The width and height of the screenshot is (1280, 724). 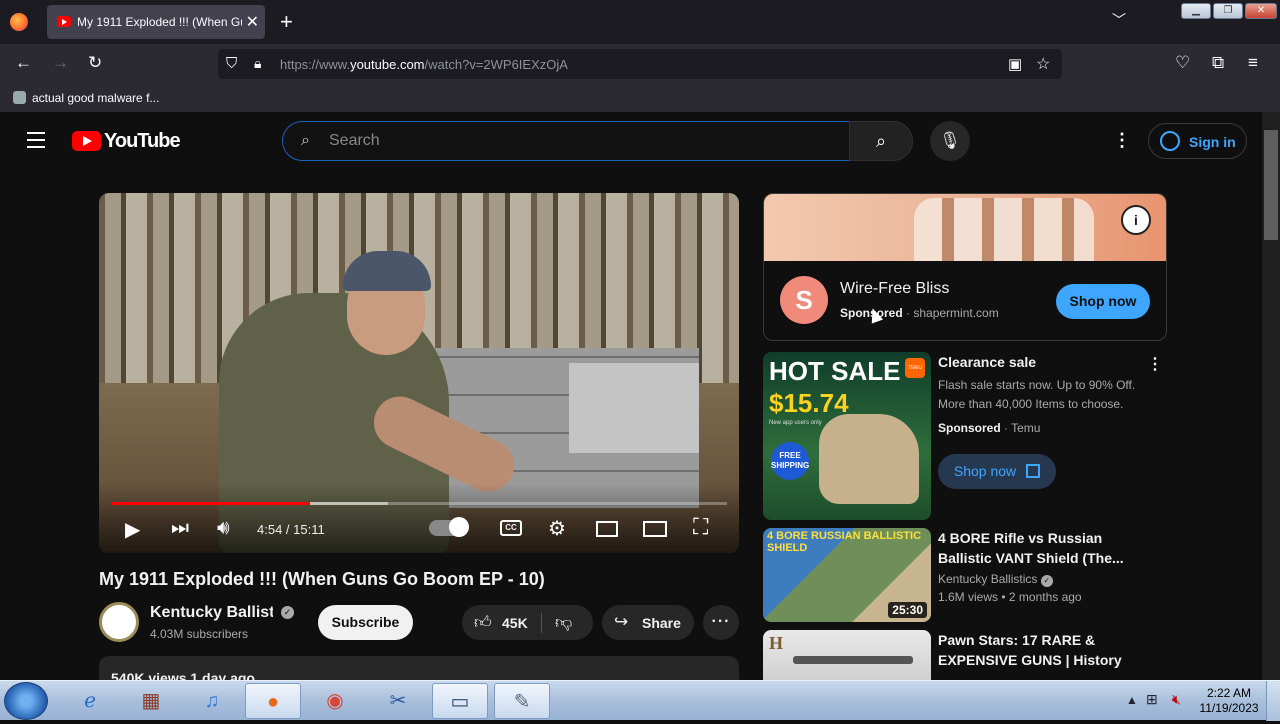 I want to click on captions-cc-icon: CC, so click(x=511, y=528).